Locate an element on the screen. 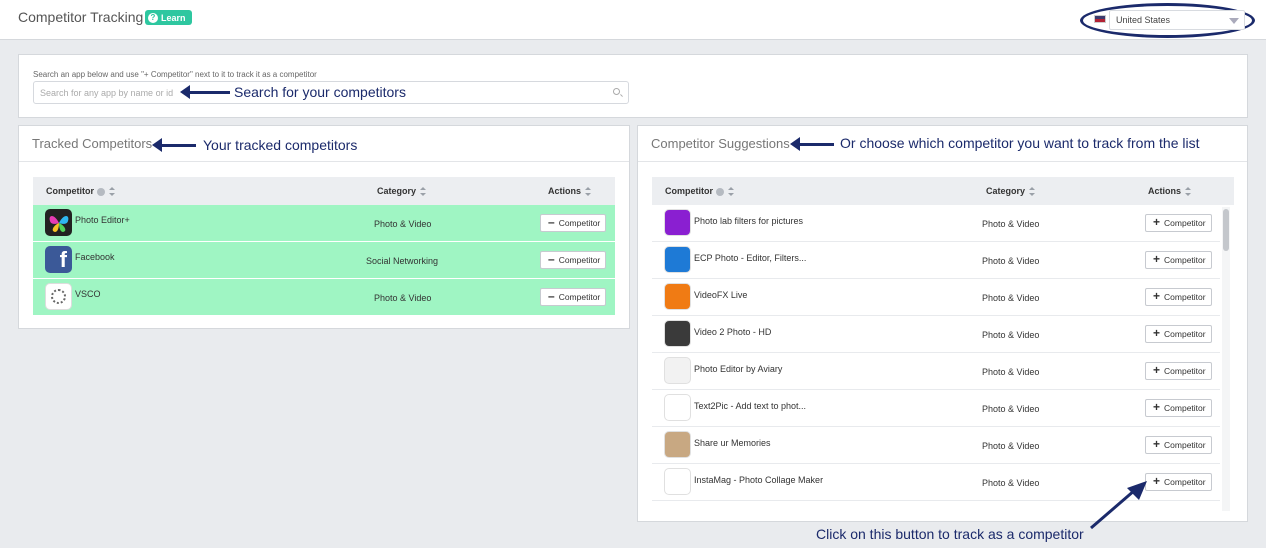 The image size is (1266, 548). chevron-down-icon is located at coordinates (1234, 21).